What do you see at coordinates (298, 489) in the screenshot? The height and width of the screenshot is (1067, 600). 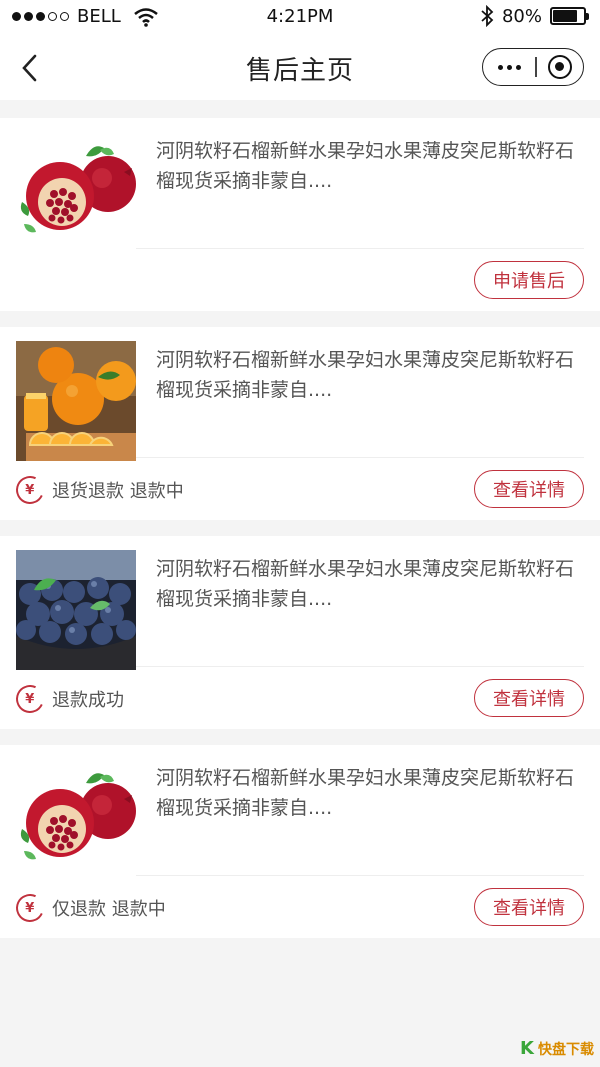 I see `order-footer: ¥ 退货退款 退款中 查看详情` at bounding box center [298, 489].